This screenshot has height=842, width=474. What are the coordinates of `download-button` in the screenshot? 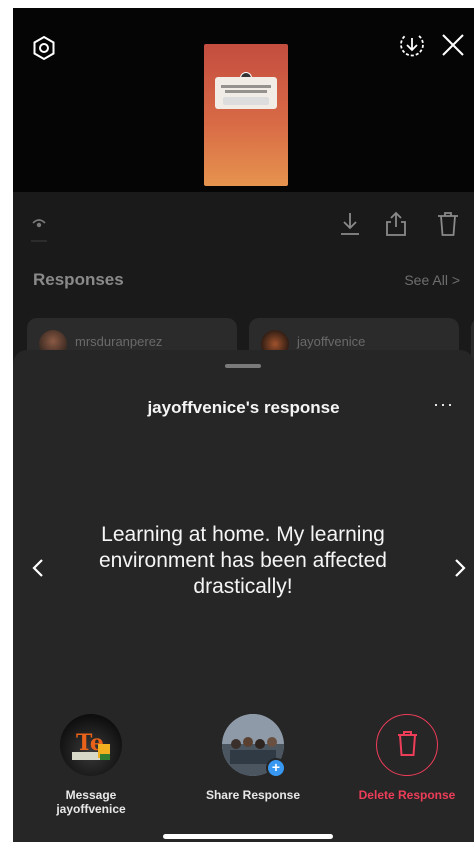 It's located at (350, 224).